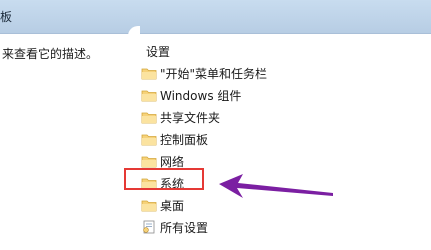  What do you see at coordinates (184, 139) in the screenshot?
I see `settings-item-label: 控制面板` at bounding box center [184, 139].